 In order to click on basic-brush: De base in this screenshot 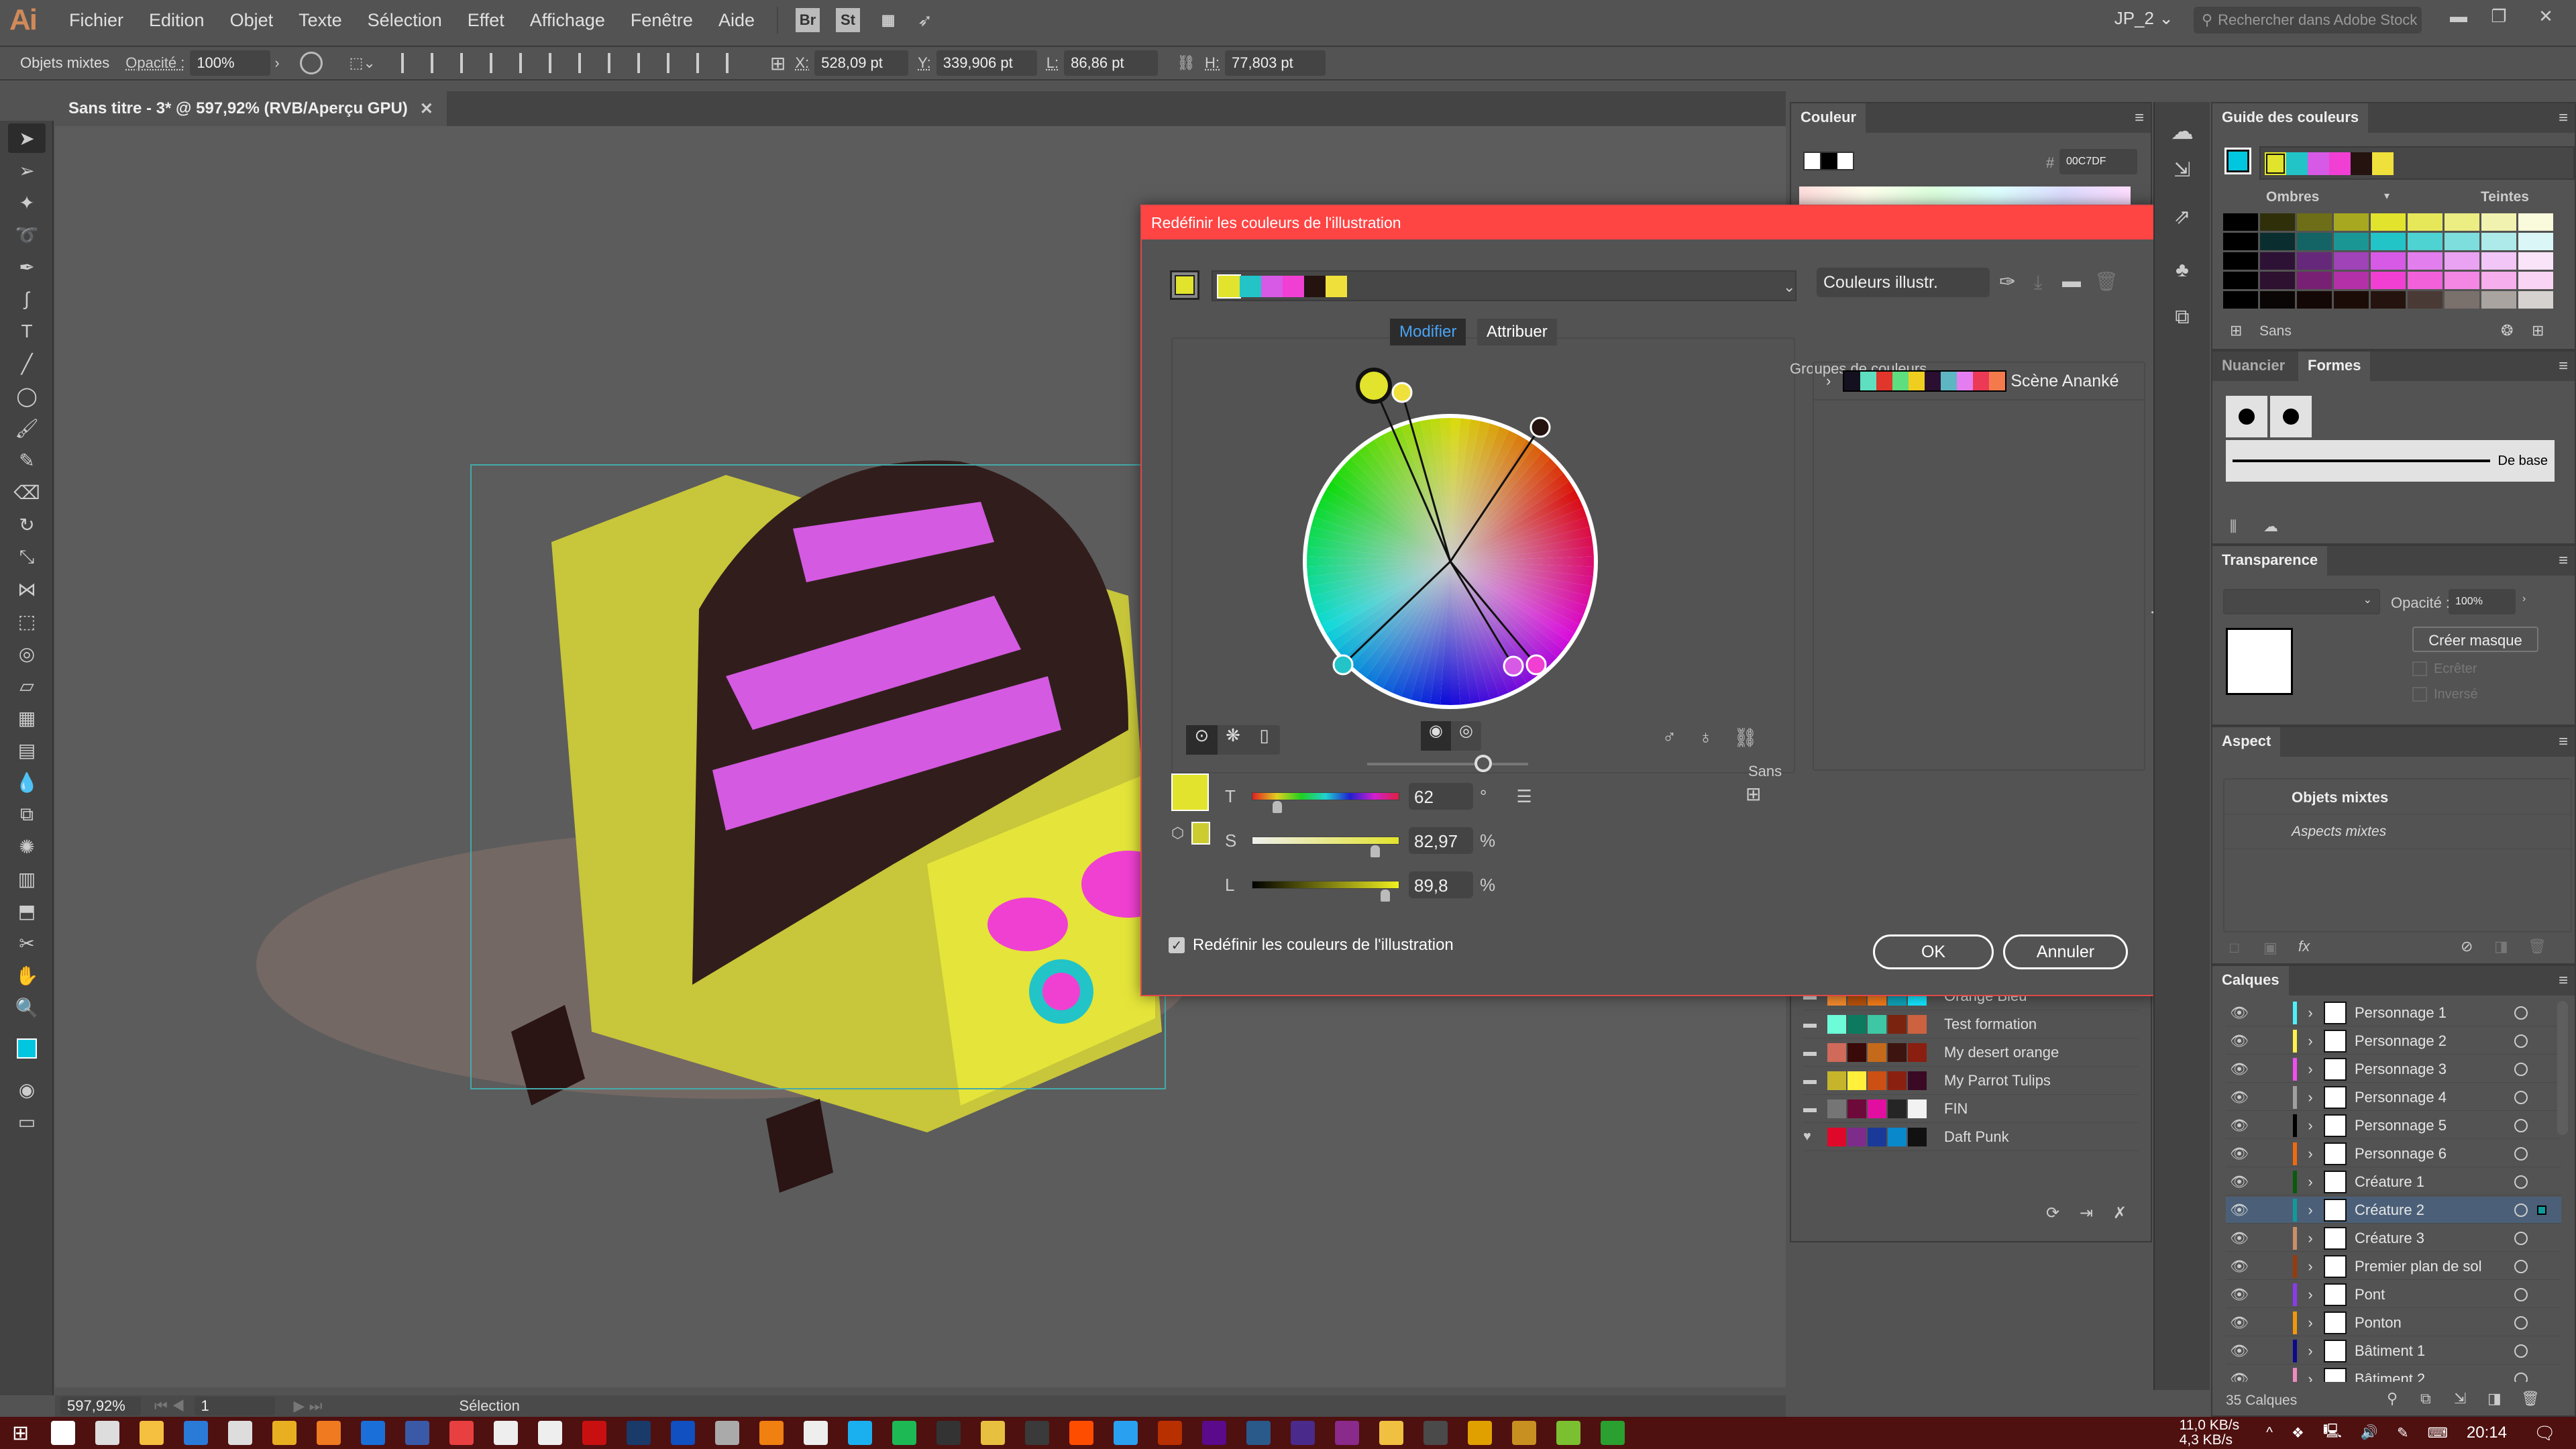, I will do `click(2390, 461)`.